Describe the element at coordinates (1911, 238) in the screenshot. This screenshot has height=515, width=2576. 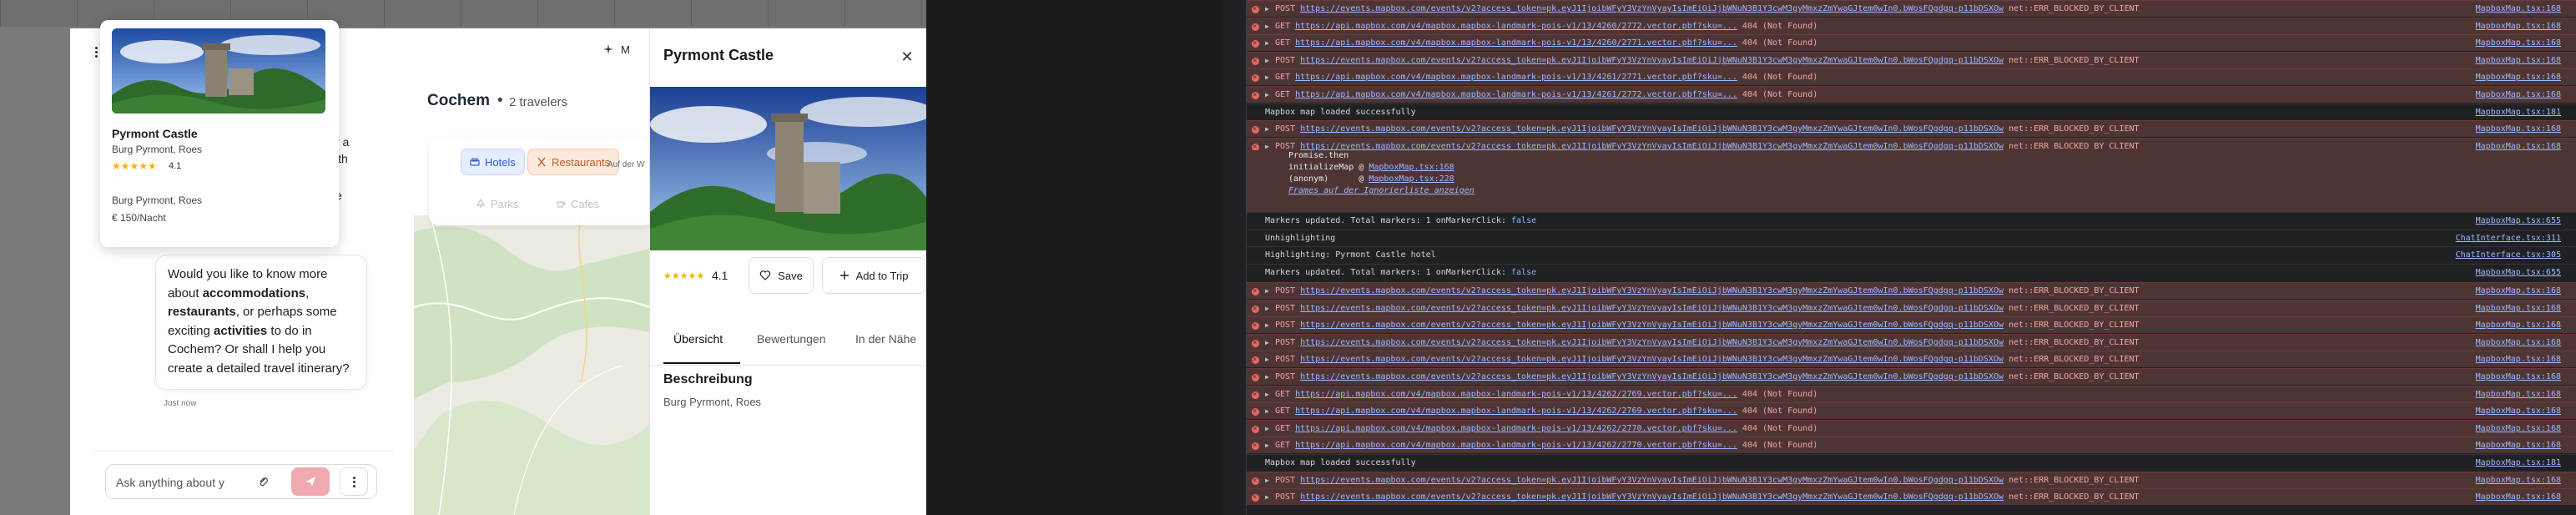
I see `console-info-row: Unhighlighting ChatInterface.tsx:311` at that location.